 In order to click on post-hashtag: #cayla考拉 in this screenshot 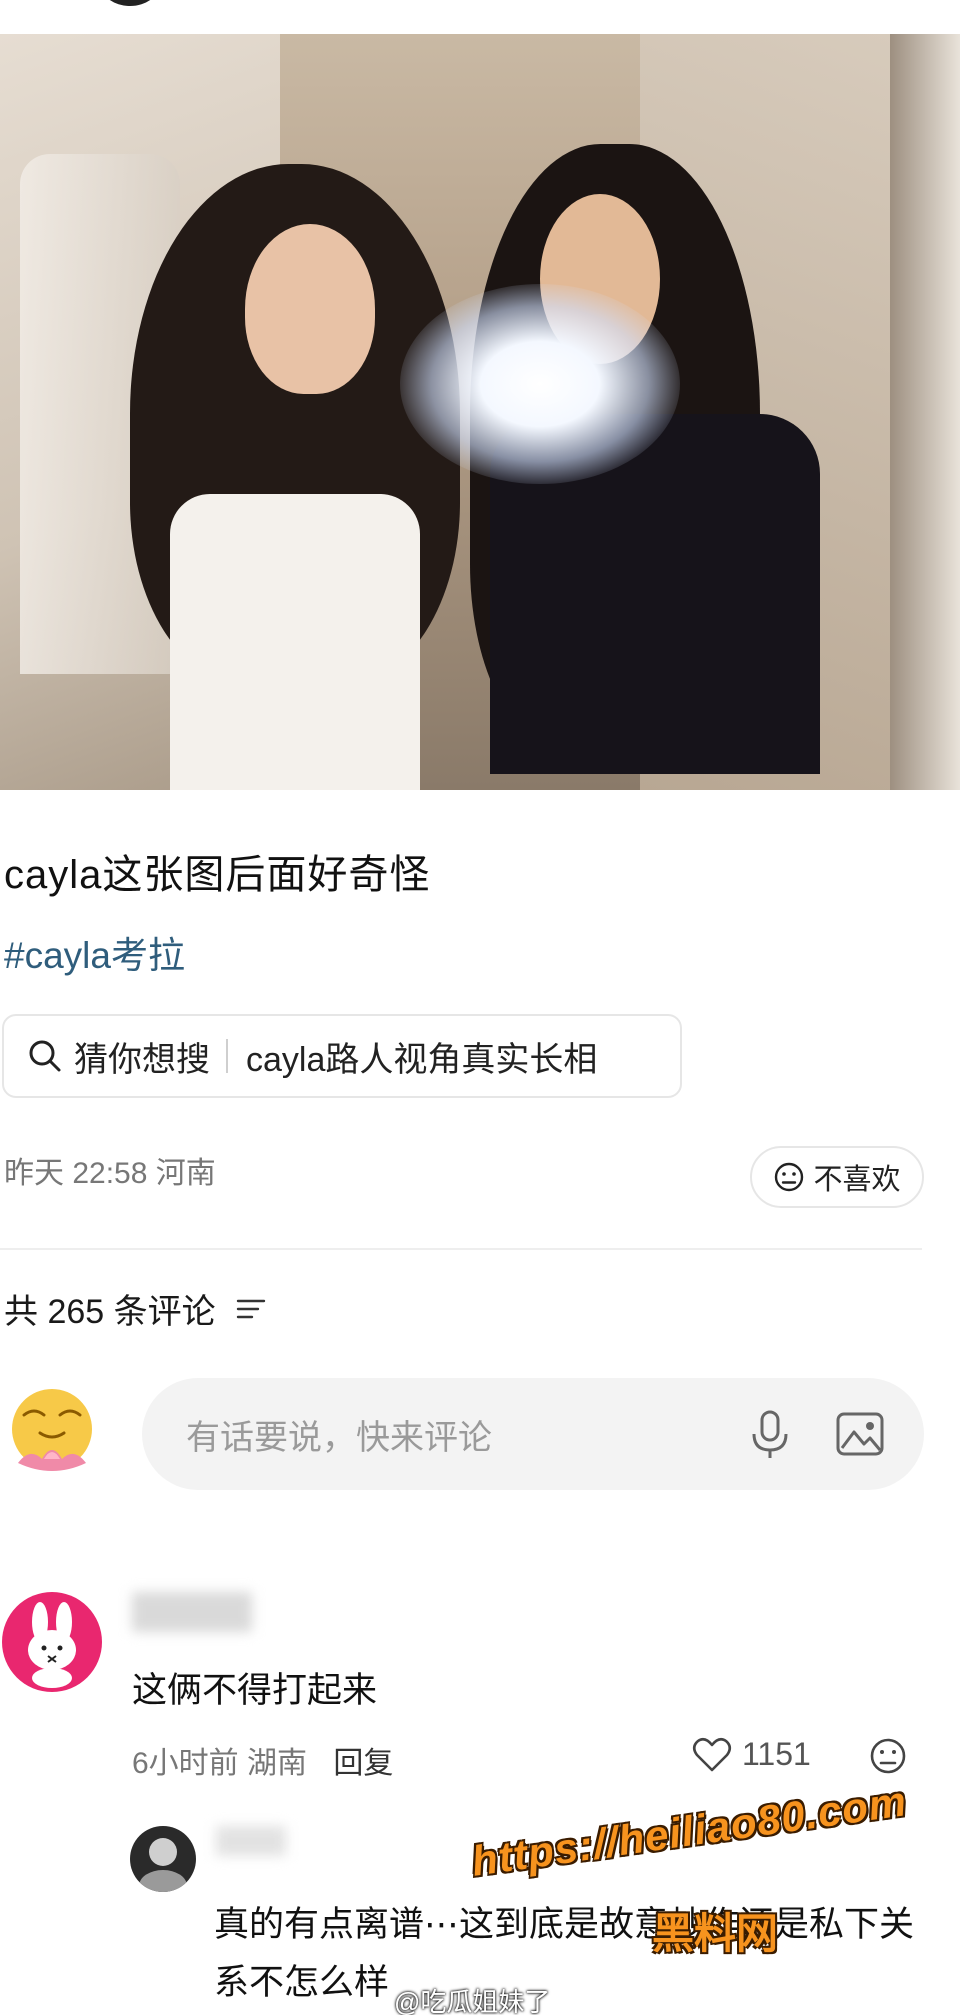, I will do `click(94, 952)`.